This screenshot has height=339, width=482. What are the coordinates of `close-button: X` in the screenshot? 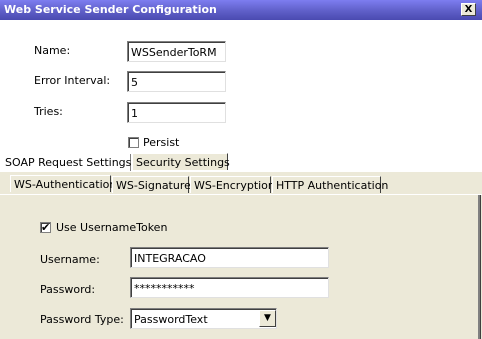 It's located at (468, 9).